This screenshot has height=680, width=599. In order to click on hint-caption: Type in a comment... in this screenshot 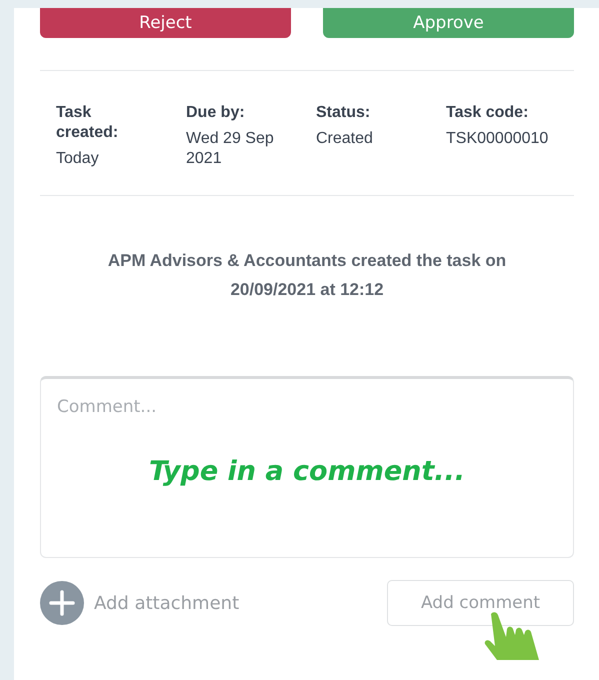, I will do `click(307, 471)`.